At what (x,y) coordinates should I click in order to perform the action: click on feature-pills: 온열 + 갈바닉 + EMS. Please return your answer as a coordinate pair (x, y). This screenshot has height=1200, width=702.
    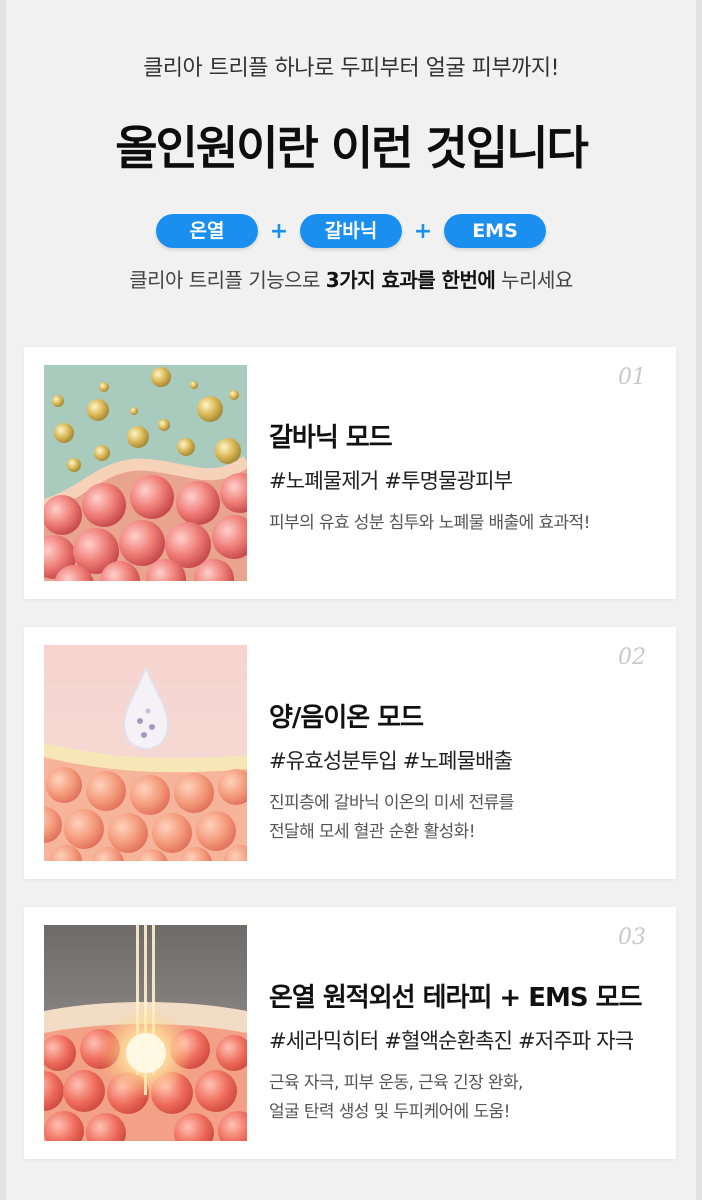
    Looking at the image, I should click on (351, 231).